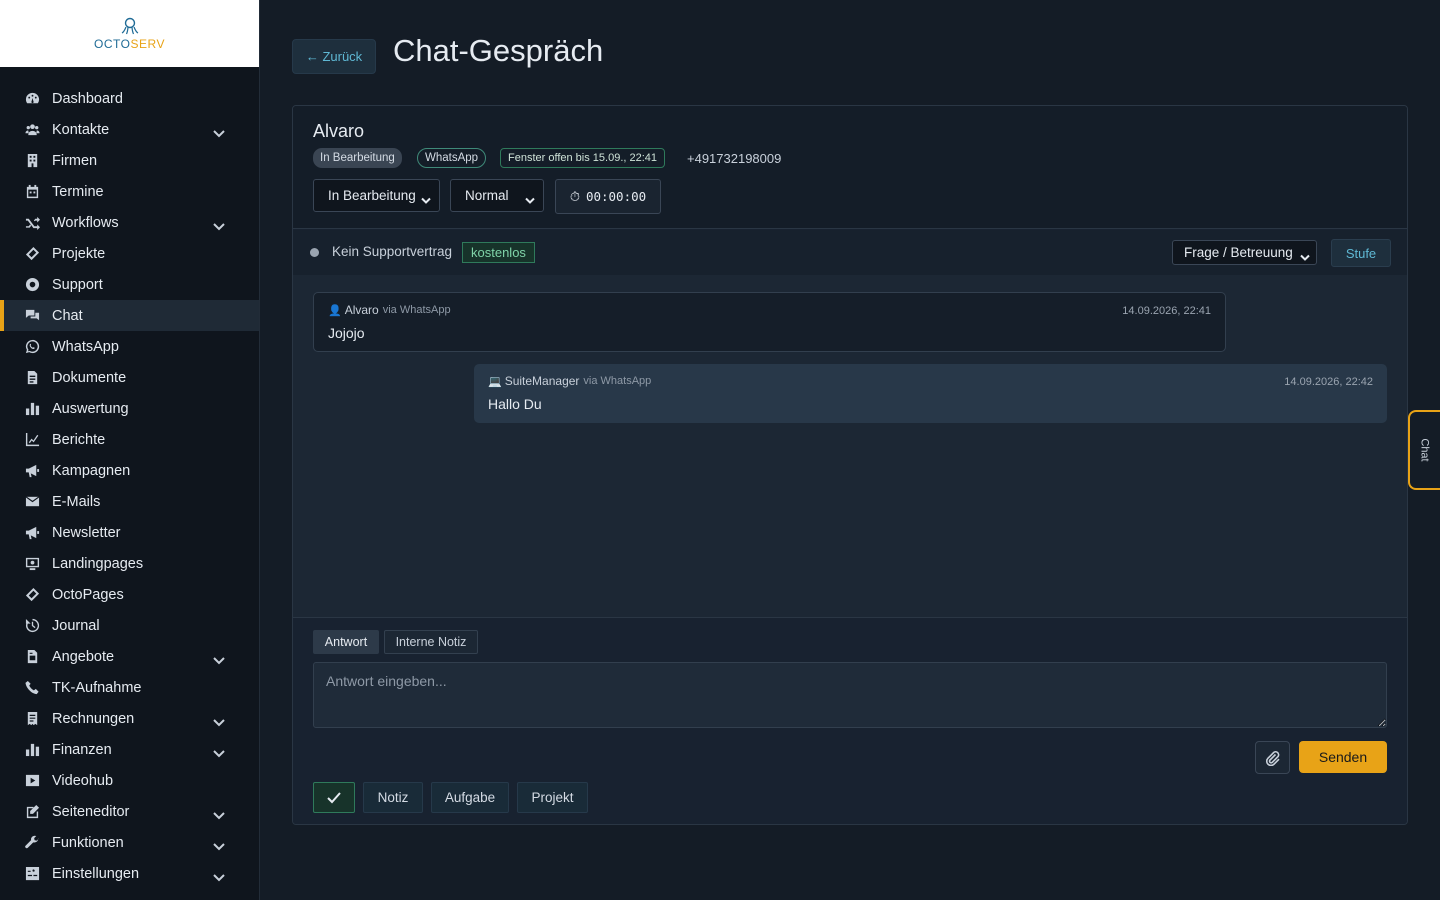  What do you see at coordinates (129, 222) in the screenshot?
I see `sidebar-item-workflows: Workflows` at bounding box center [129, 222].